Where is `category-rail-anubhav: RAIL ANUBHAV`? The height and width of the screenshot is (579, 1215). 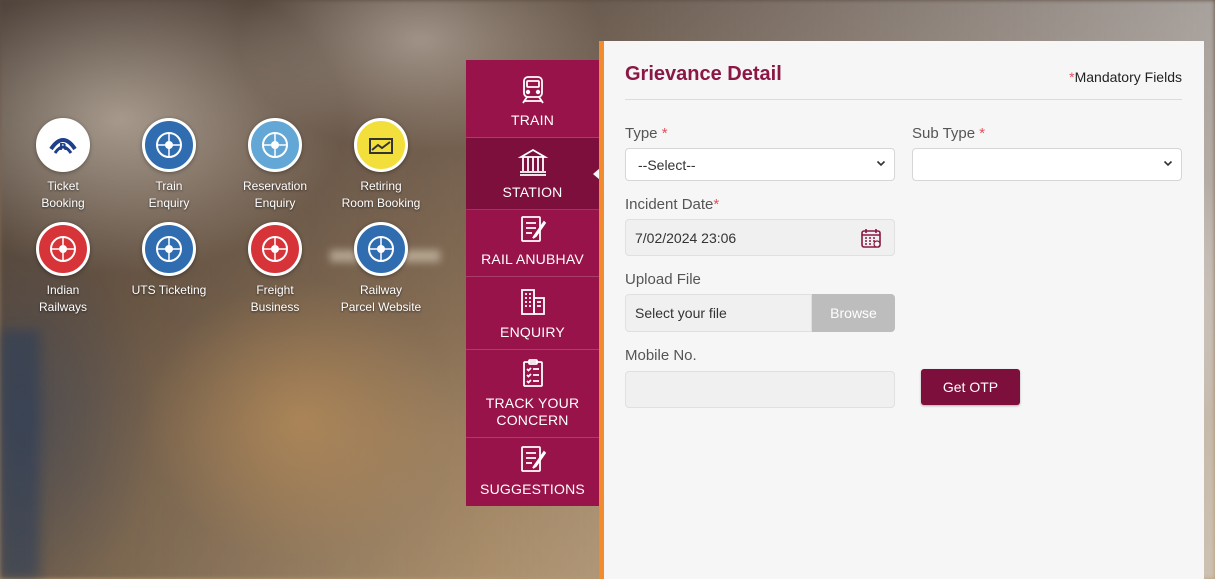
category-rail-anubhav: RAIL ANUBHAV is located at coordinates (532, 243).